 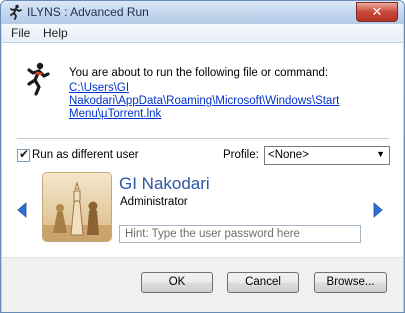 I want to click on ok-button: OK, so click(x=177, y=282).